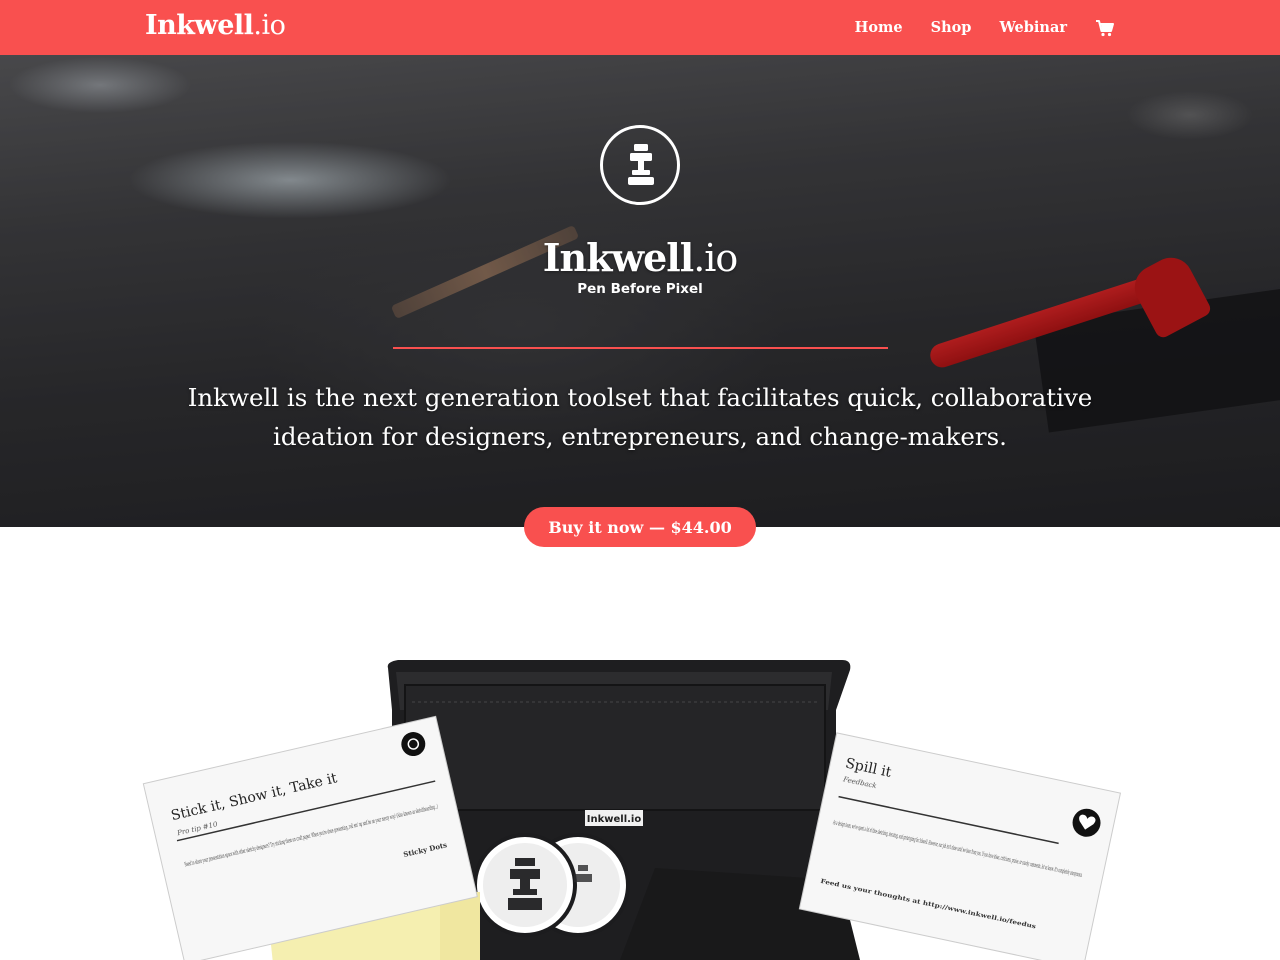 The image size is (1280, 960). Describe the element at coordinates (951, 27) in the screenshot. I see `nav-link-shop: Shop` at that location.